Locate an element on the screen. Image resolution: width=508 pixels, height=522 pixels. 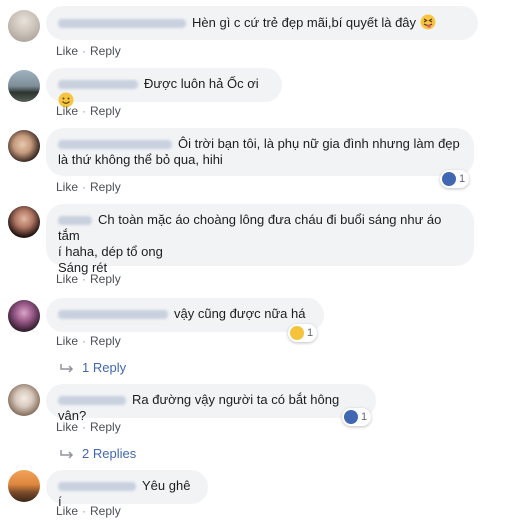
comment-bubble: Hèn gì c cứ trẻ đẹp mãi,bí quyết là đây is located at coordinates (262, 23).